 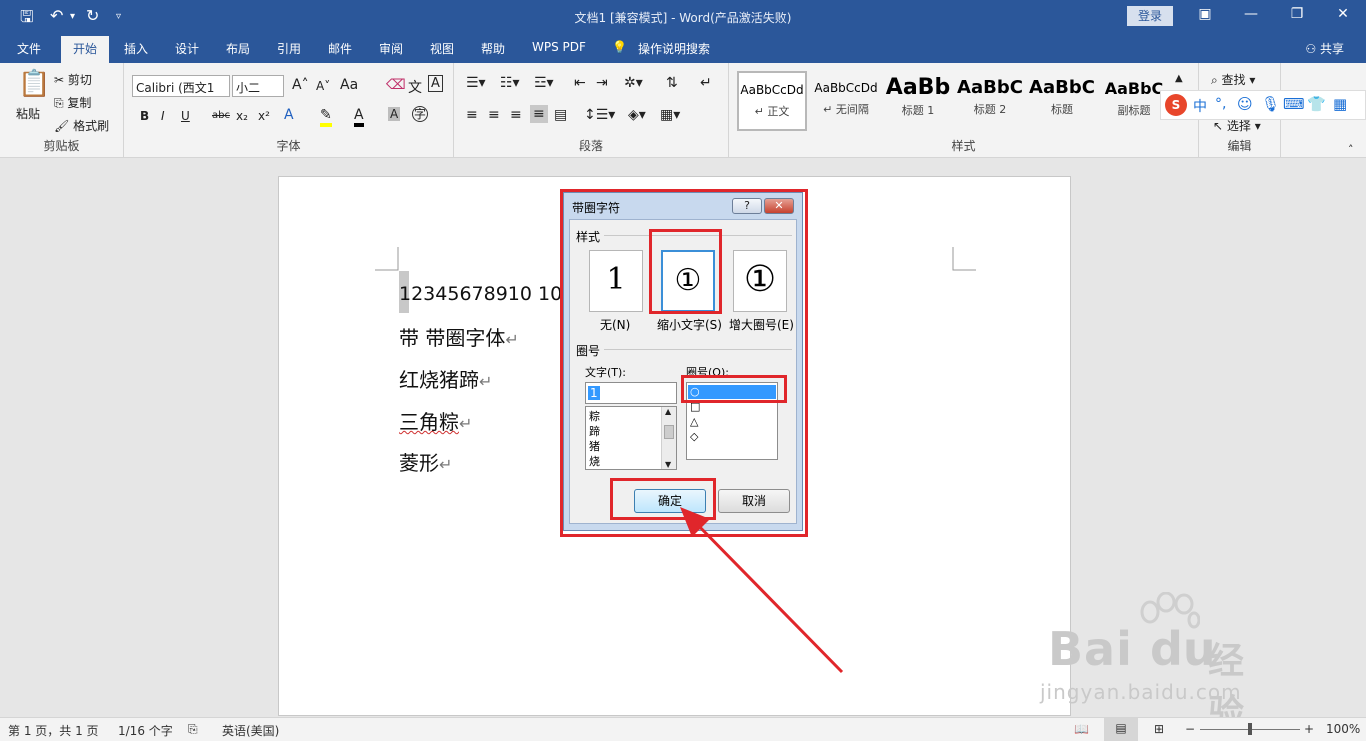 What do you see at coordinates (1134, 101) in the screenshot?
I see `style-subtitle: AaBbC 副标题` at bounding box center [1134, 101].